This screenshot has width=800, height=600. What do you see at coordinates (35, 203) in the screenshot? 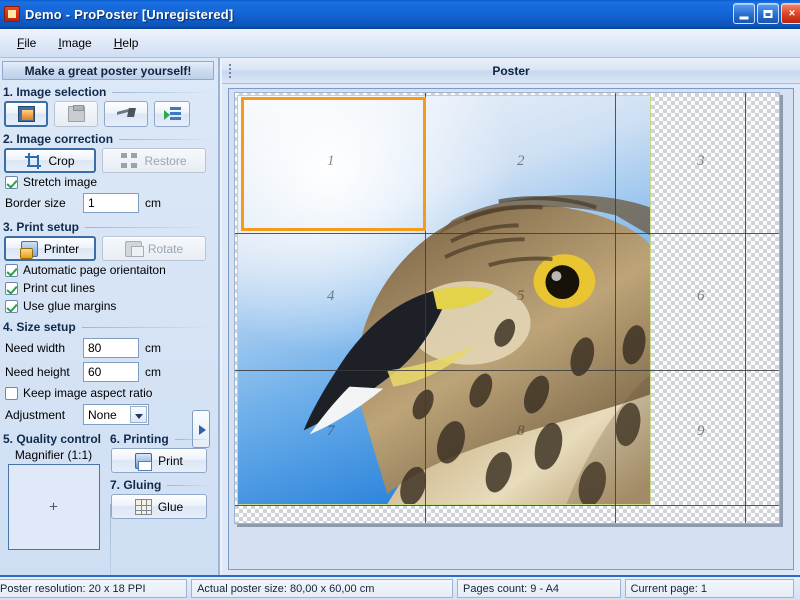
I see `border-size-label: Border size` at bounding box center [35, 203].